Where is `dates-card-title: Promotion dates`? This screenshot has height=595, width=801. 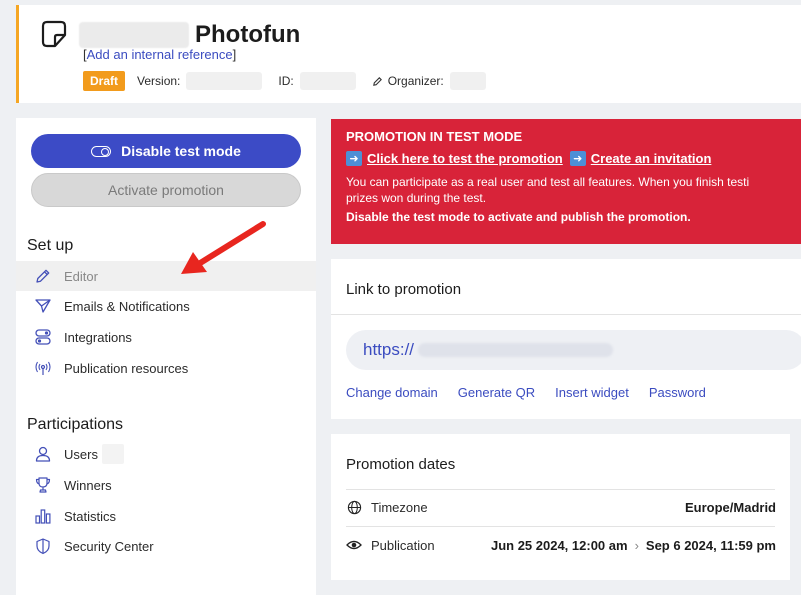 dates-card-title: Promotion dates is located at coordinates (401, 464).